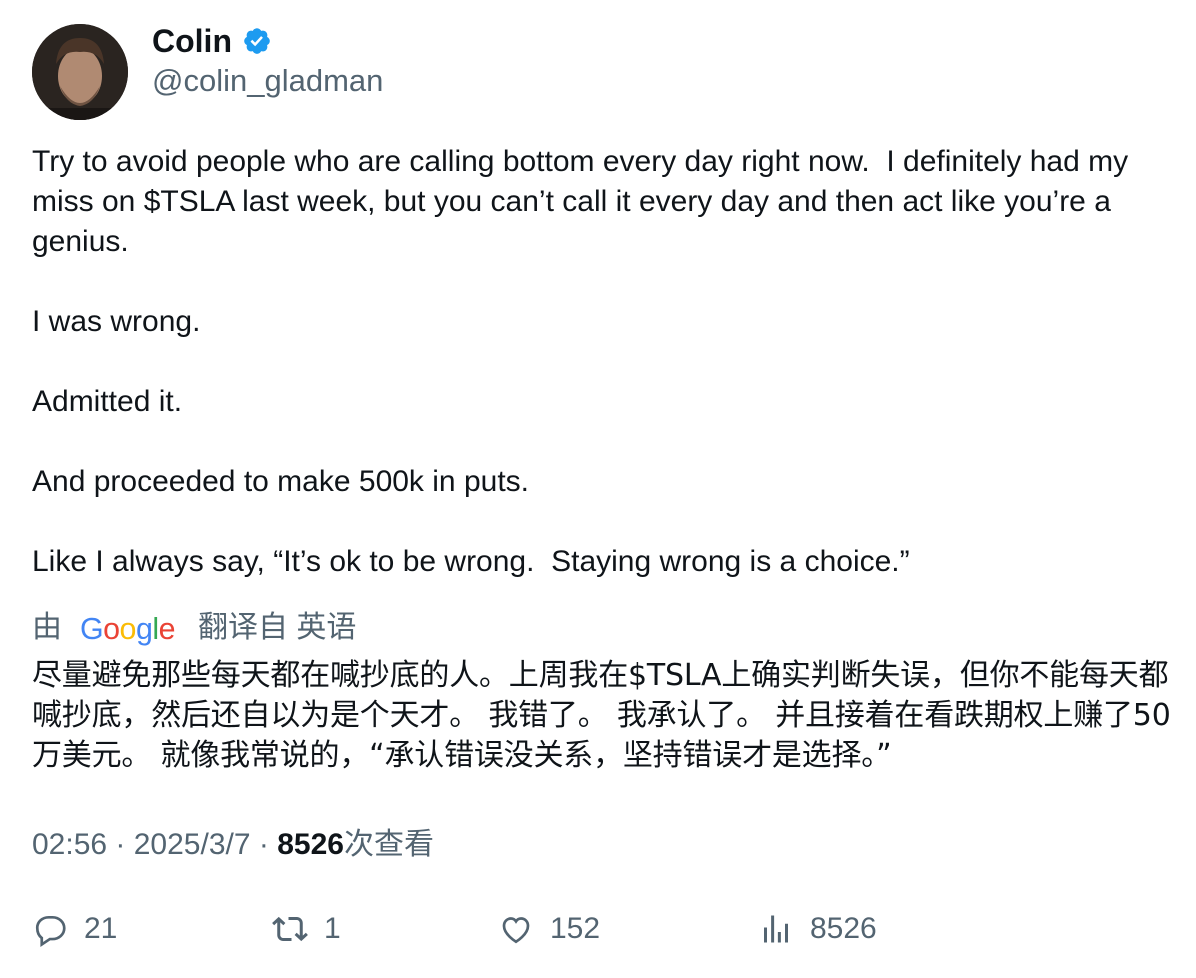 The height and width of the screenshot is (978, 1196). I want to click on analytics-icon, so click(776, 929).